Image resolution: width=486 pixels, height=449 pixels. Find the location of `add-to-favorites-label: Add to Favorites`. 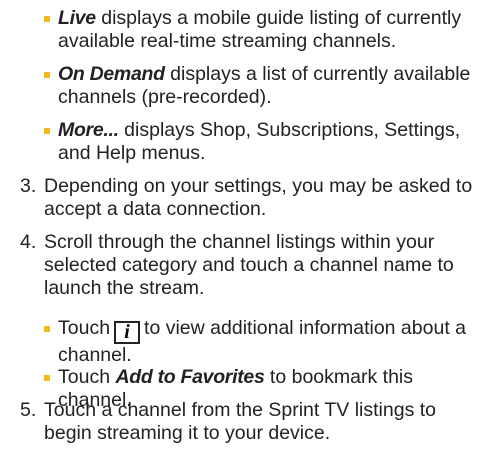

add-to-favorites-label: Add to Favorites is located at coordinates (190, 377).